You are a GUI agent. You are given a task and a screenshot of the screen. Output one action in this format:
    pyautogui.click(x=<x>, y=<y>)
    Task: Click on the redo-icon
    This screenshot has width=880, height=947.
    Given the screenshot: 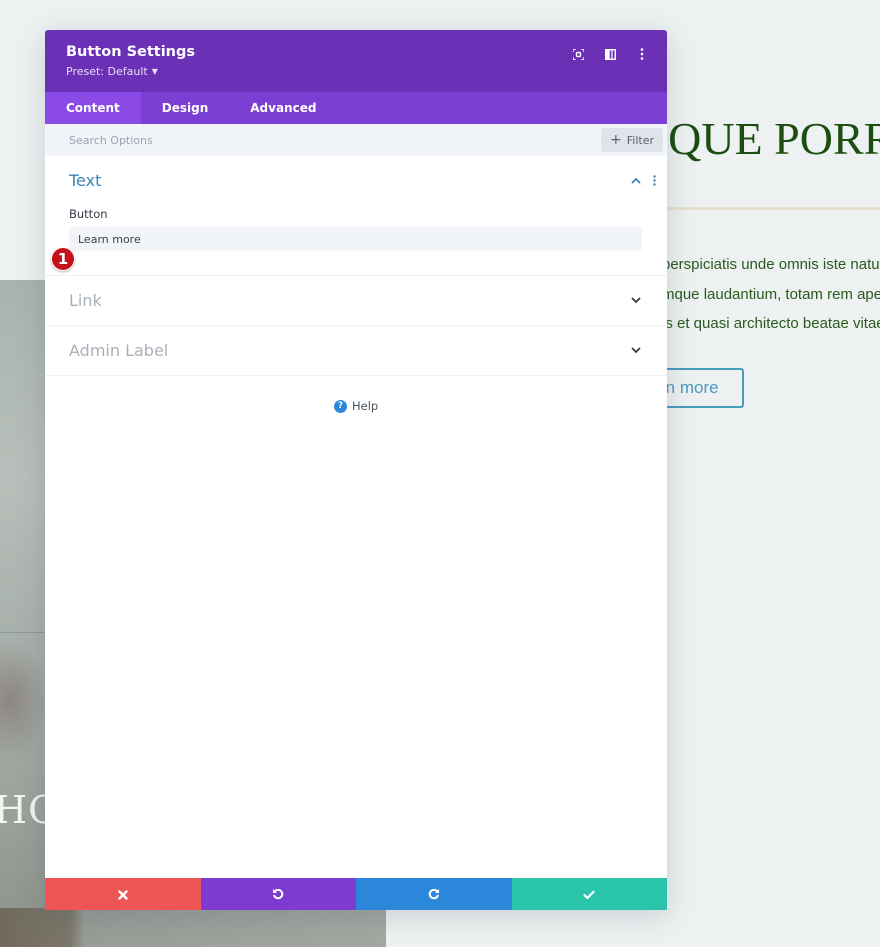 What is the action you would take?
    pyautogui.click(x=434, y=894)
    